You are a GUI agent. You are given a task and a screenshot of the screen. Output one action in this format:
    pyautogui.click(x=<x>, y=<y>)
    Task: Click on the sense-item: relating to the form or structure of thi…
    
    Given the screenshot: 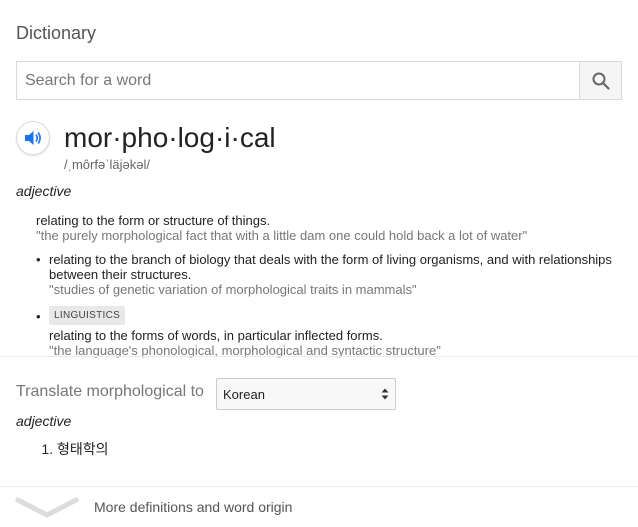 What is the action you would take?
    pyautogui.click(x=328, y=228)
    